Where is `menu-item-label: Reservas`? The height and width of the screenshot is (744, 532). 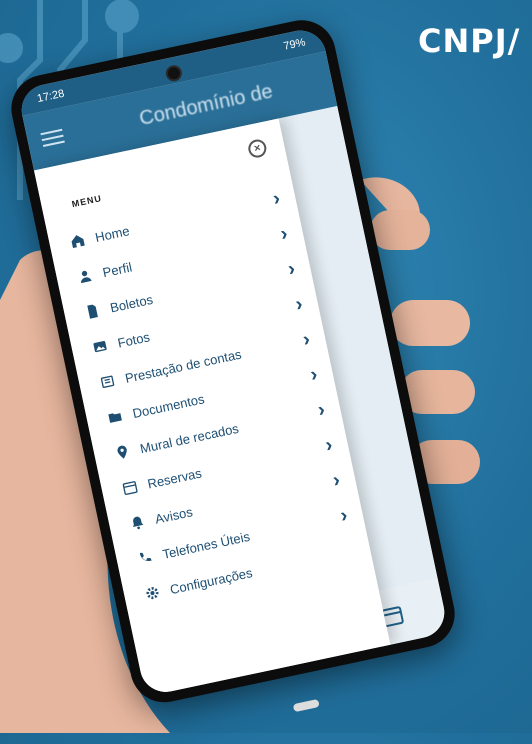 menu-item-label: Reservas is located at coordinates (174, 478).